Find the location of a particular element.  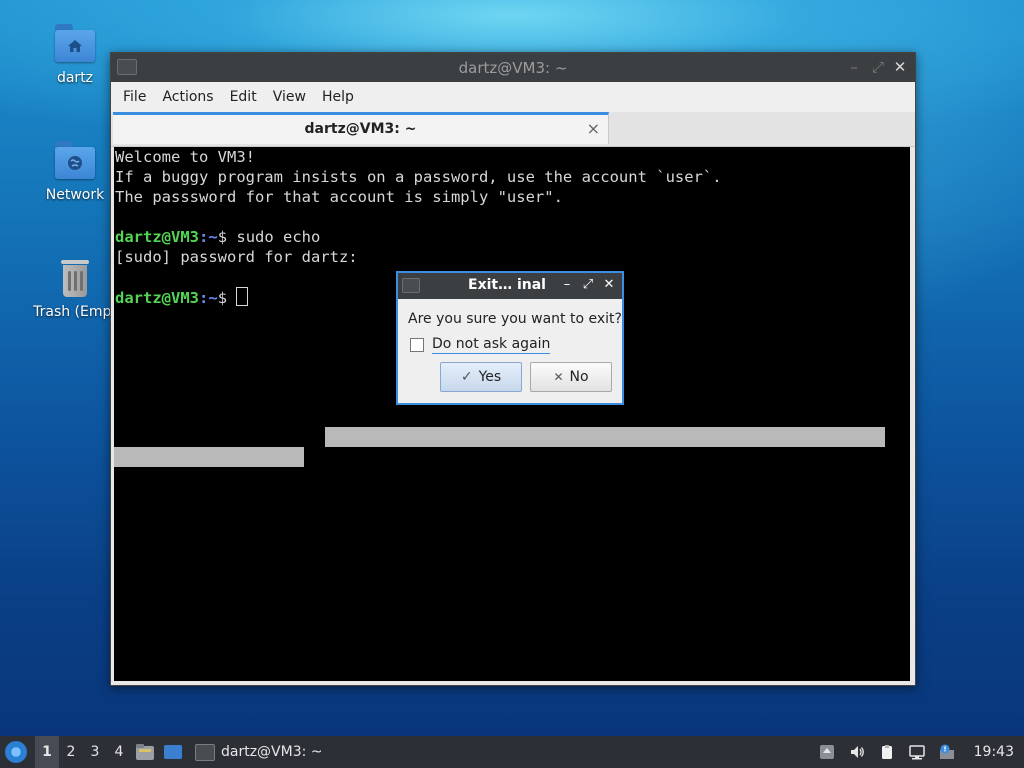

x-icon: ✕ is located at coordinates (558, 377).